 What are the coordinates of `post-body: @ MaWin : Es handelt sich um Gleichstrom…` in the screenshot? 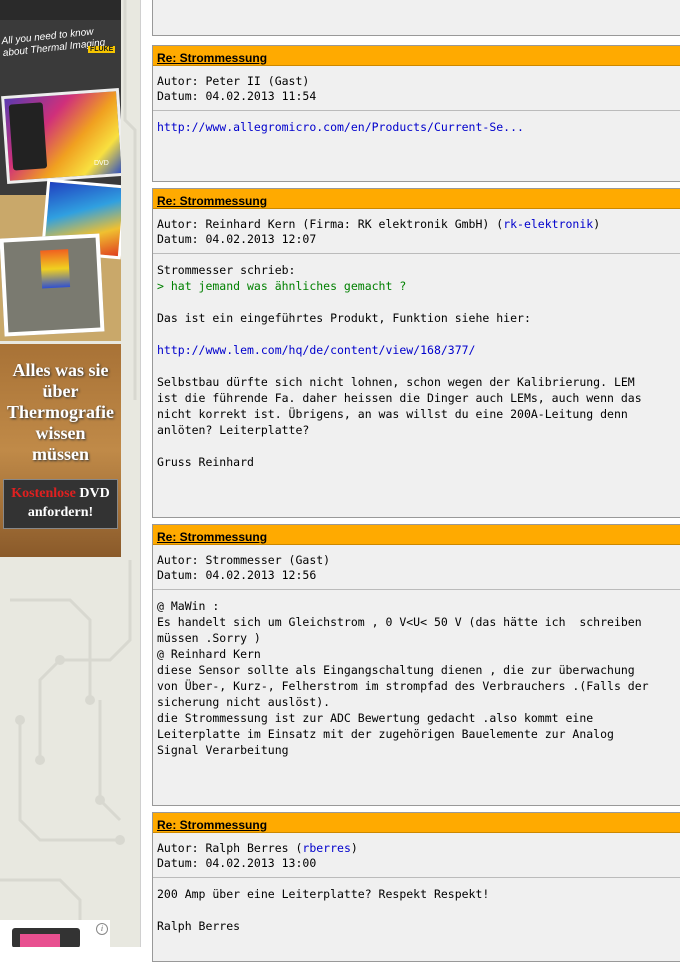 It's located at (403, 678).